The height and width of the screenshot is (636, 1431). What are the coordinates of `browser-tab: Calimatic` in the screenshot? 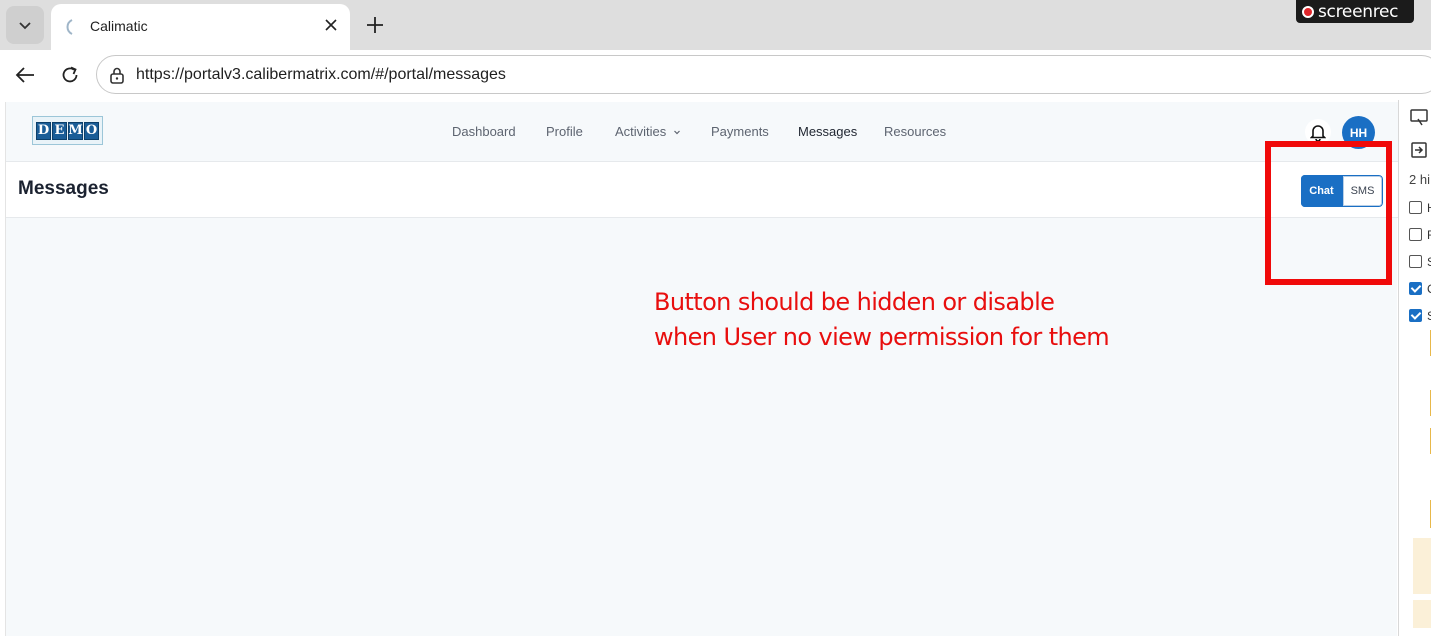 It's located at (200, 27).